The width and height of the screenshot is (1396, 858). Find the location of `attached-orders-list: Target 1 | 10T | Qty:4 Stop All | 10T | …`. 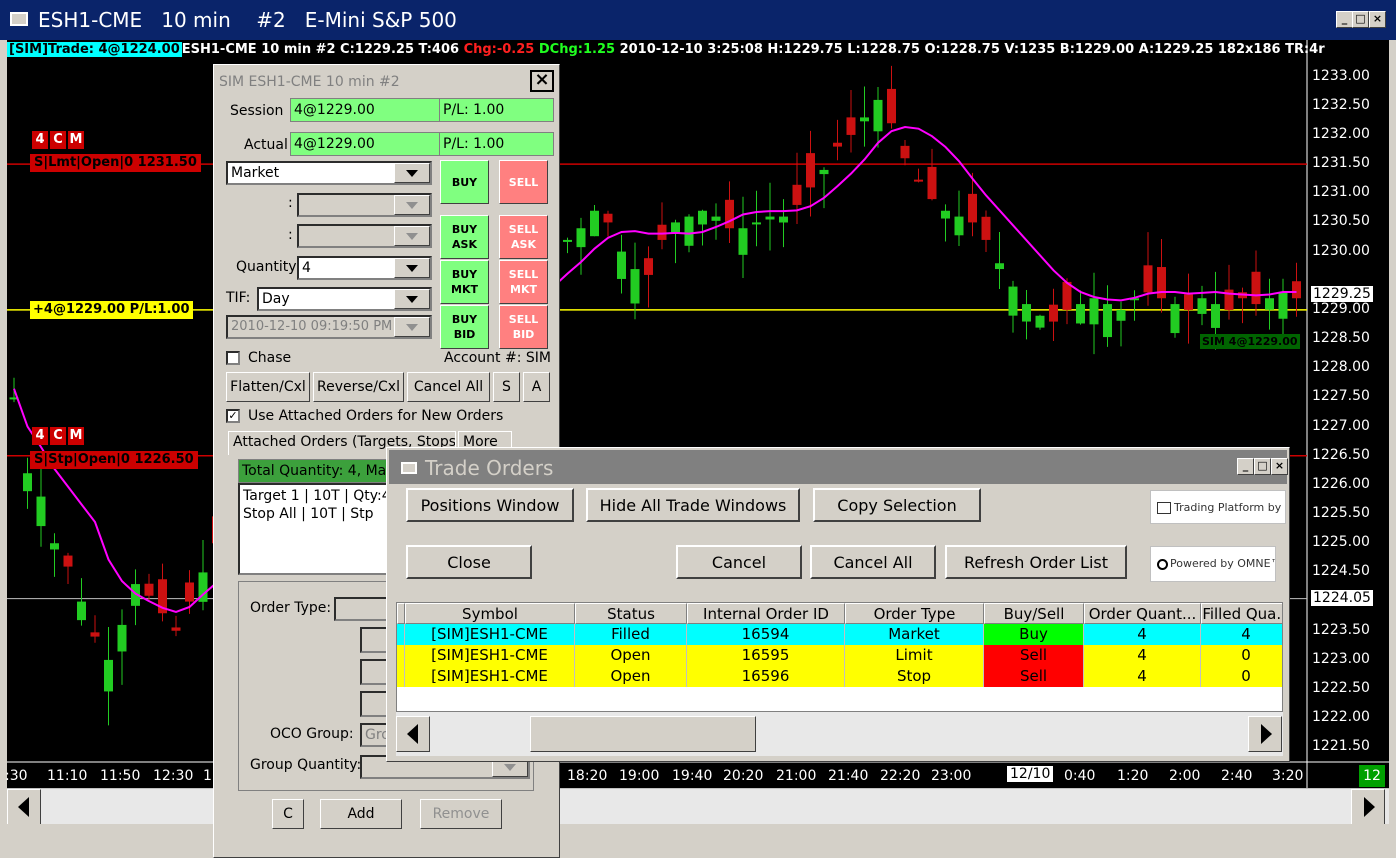

attached-orders-list: Target 1 | 10T | Qty:4 Stop All | 10T | … is located at coordinates (315, 529).